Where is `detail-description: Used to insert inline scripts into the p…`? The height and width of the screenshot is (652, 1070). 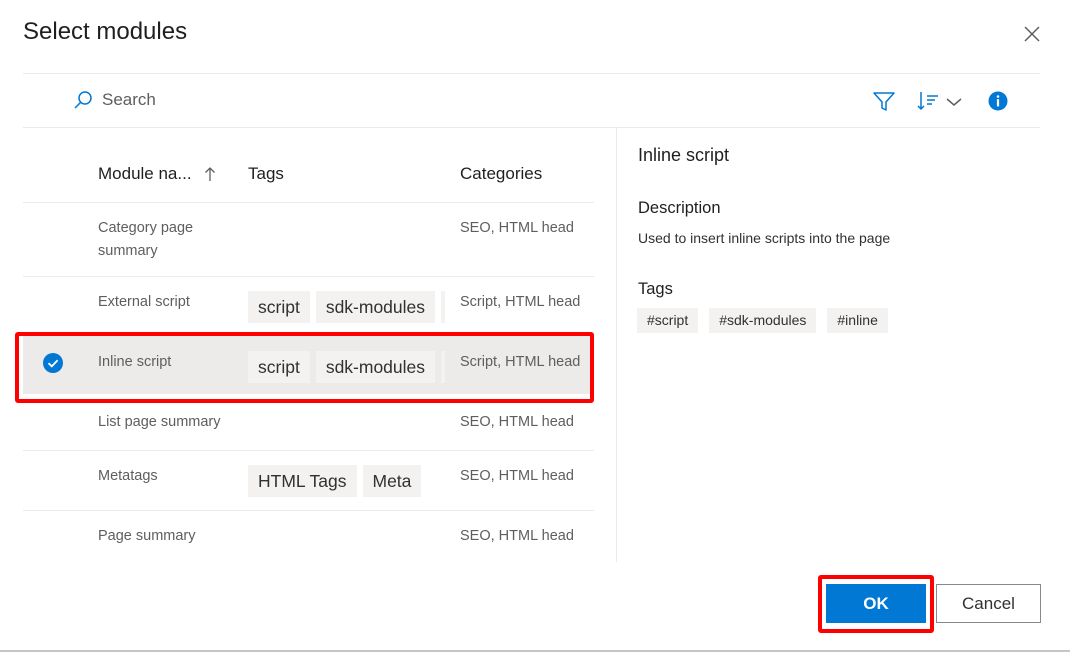 detail-description: Used to insert inline scripts into the p… is located at coordinates (764, 238).